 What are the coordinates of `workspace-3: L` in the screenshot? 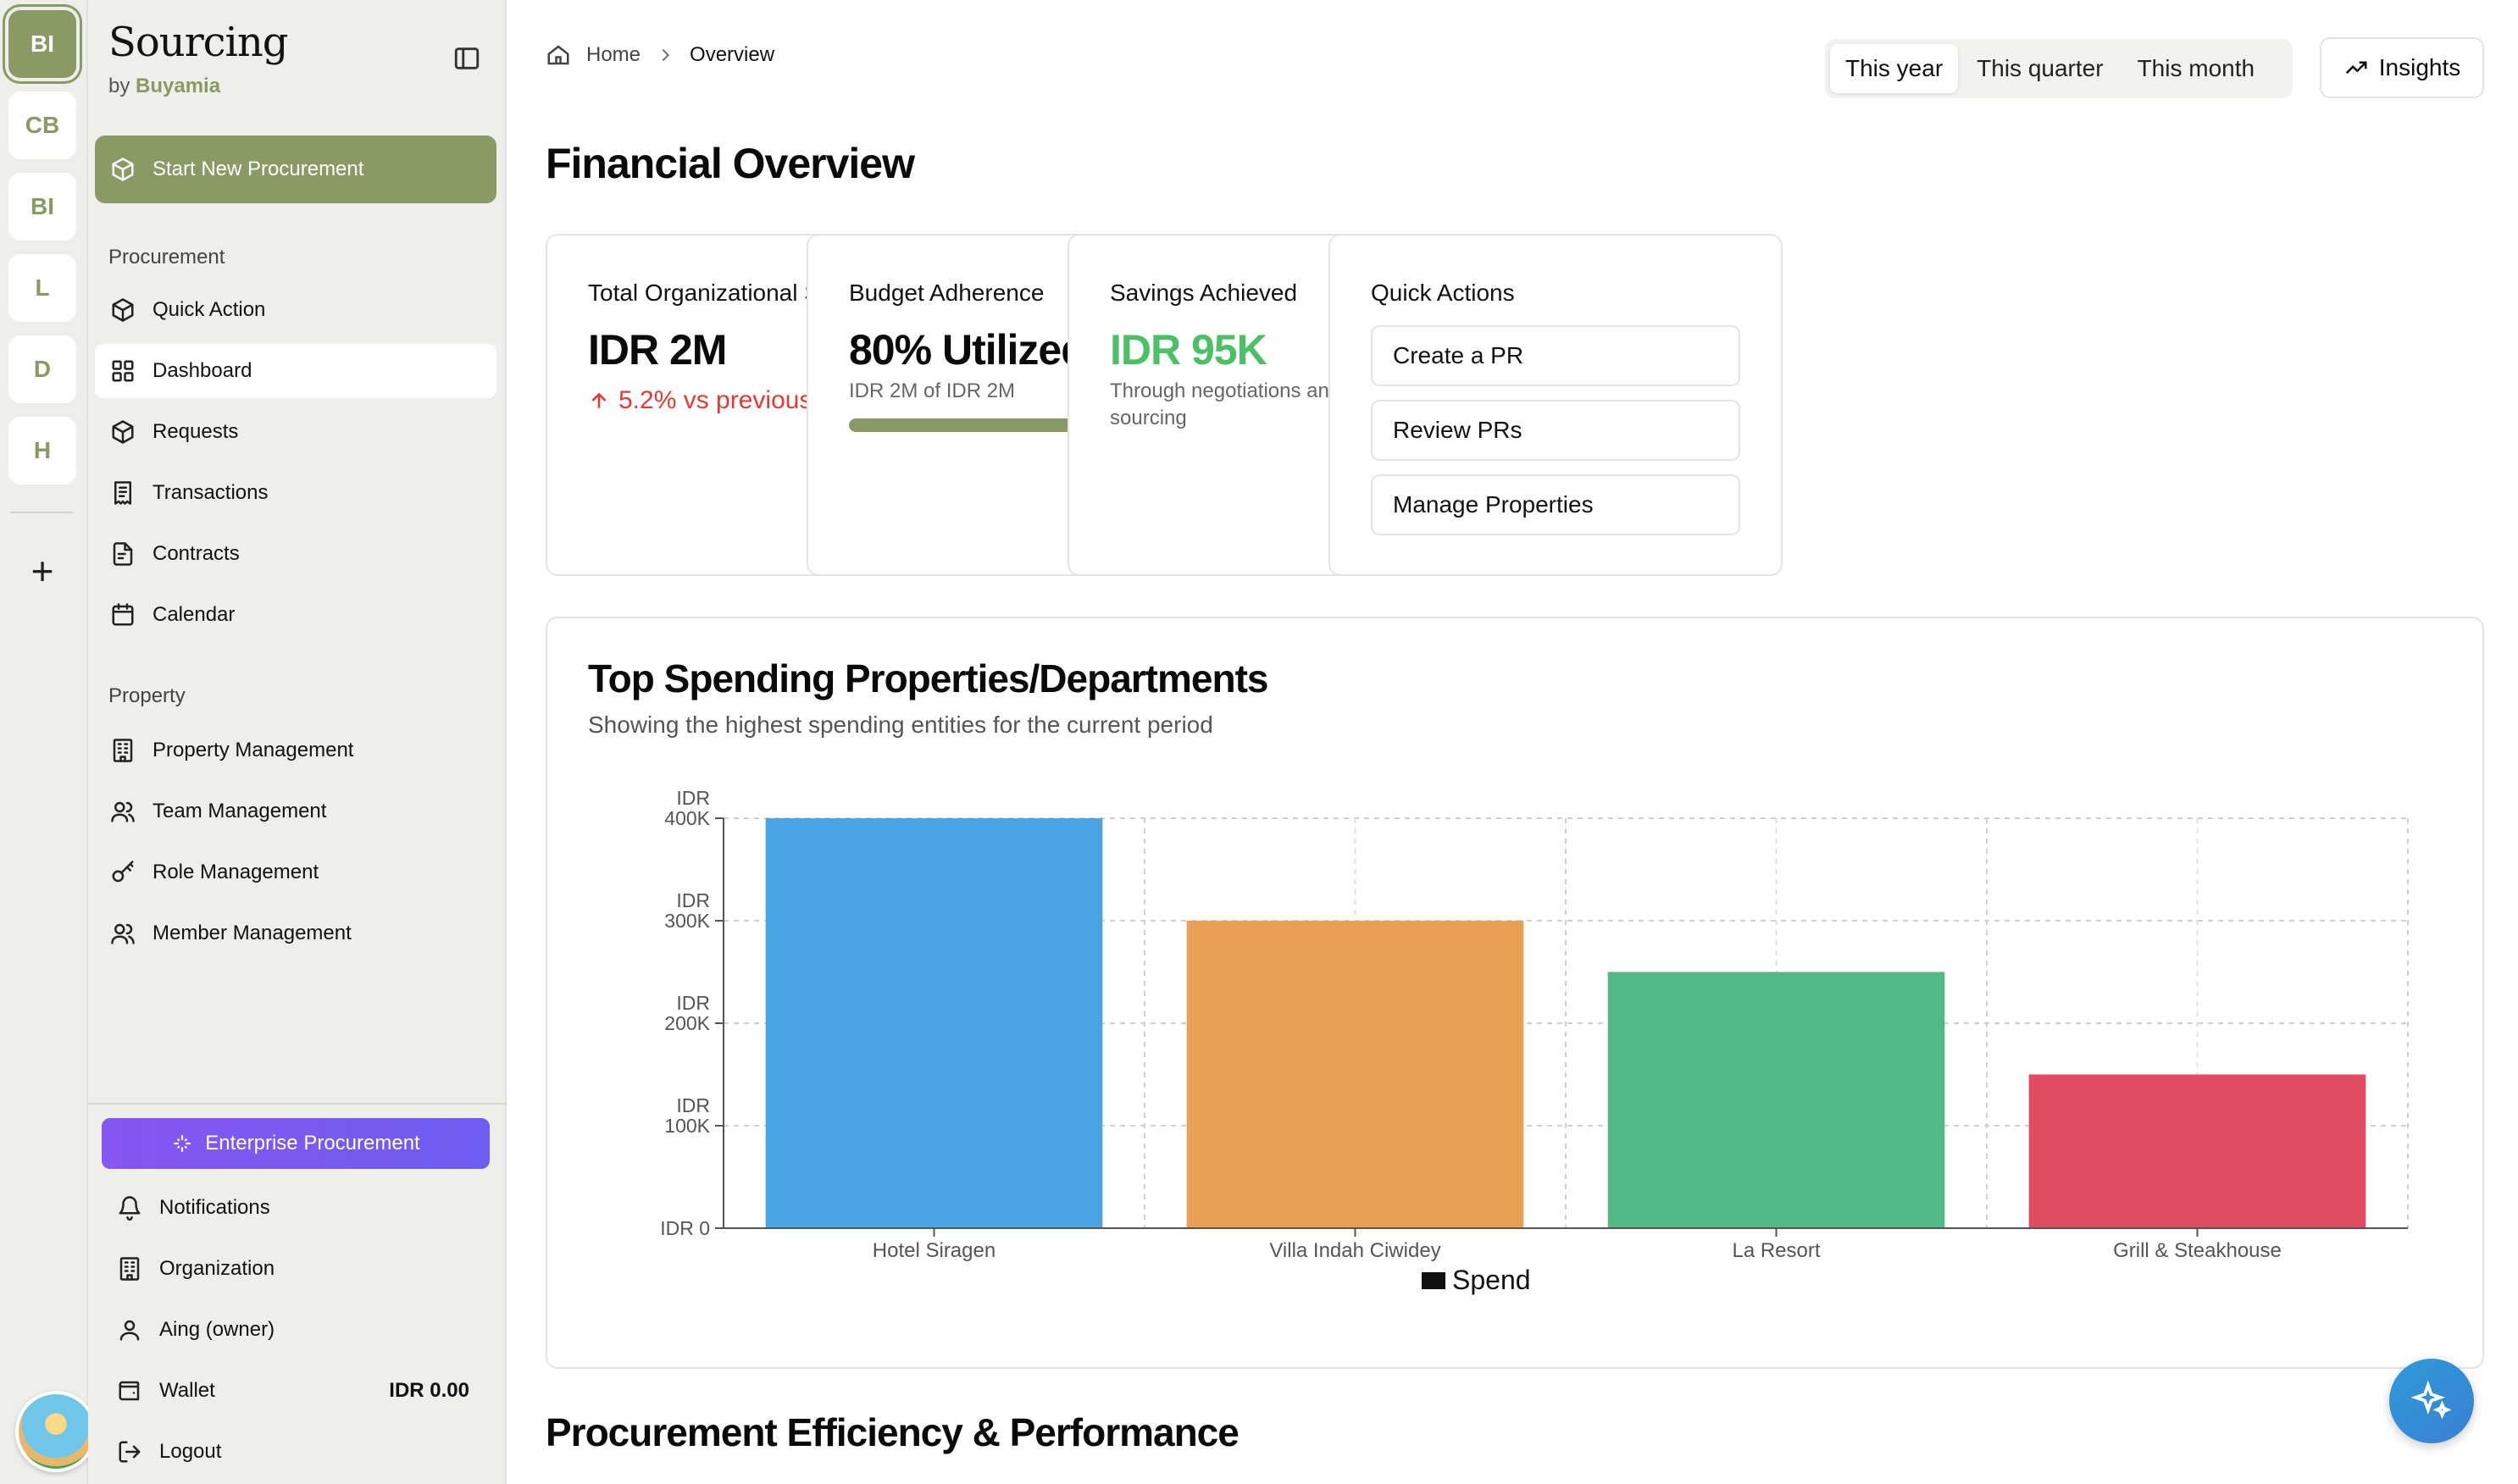 It's located at (42, 288).